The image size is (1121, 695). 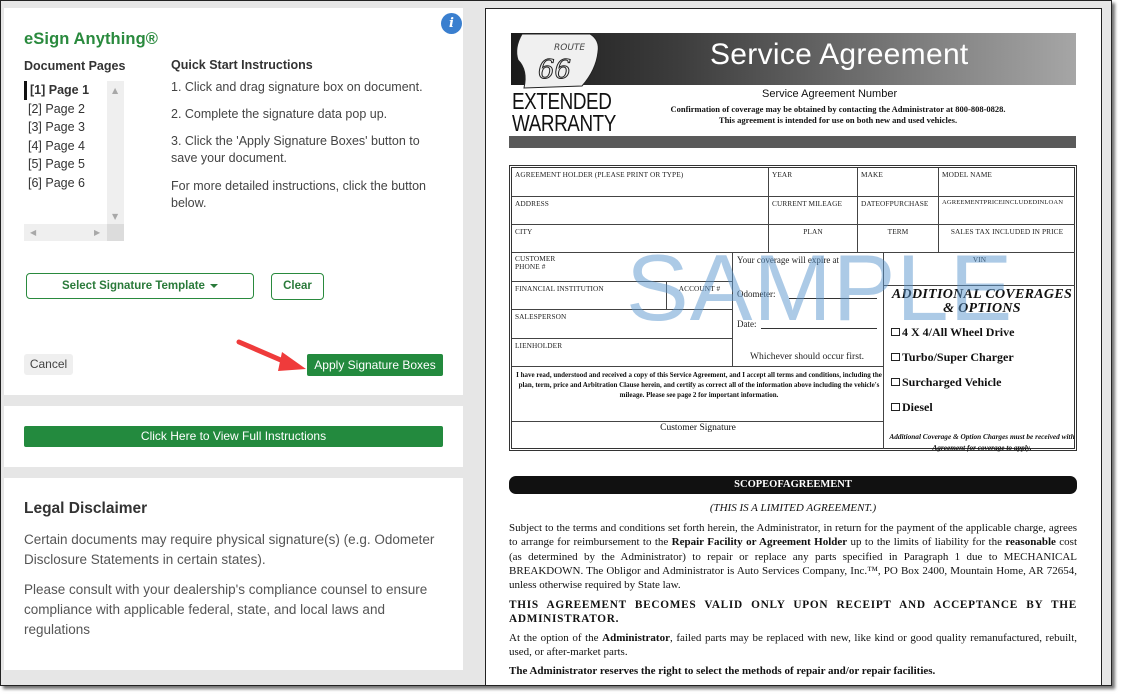 What do you see at coordinates (97, 233) in the screenshot?
I see `scroll-right-arrow-icon: ▶` at bounding box center [97, 233].